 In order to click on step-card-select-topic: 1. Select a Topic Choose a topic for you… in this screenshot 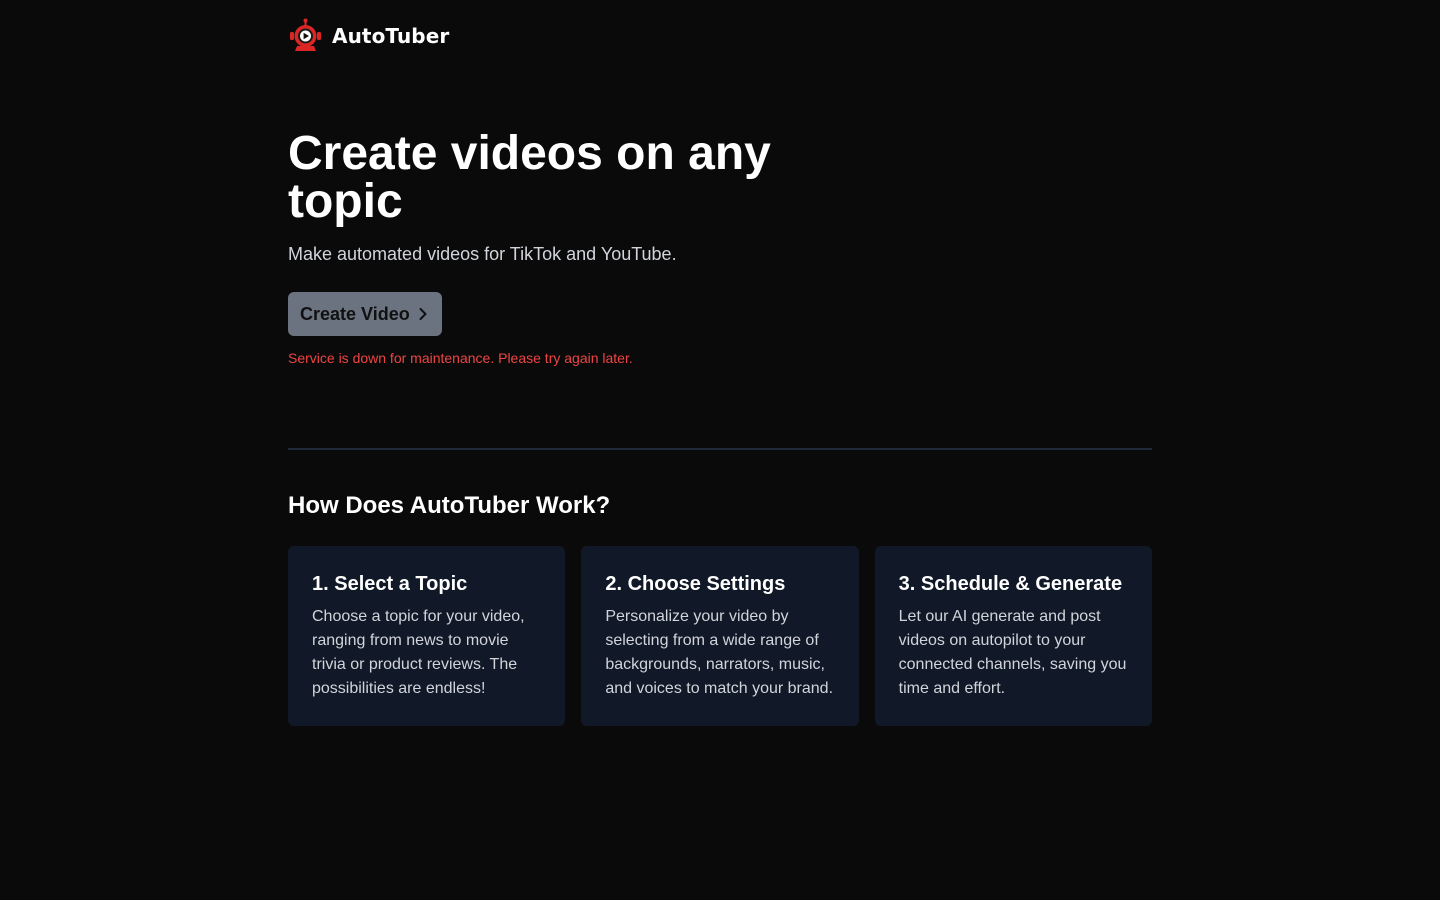, I will do `click(427, 636)`.